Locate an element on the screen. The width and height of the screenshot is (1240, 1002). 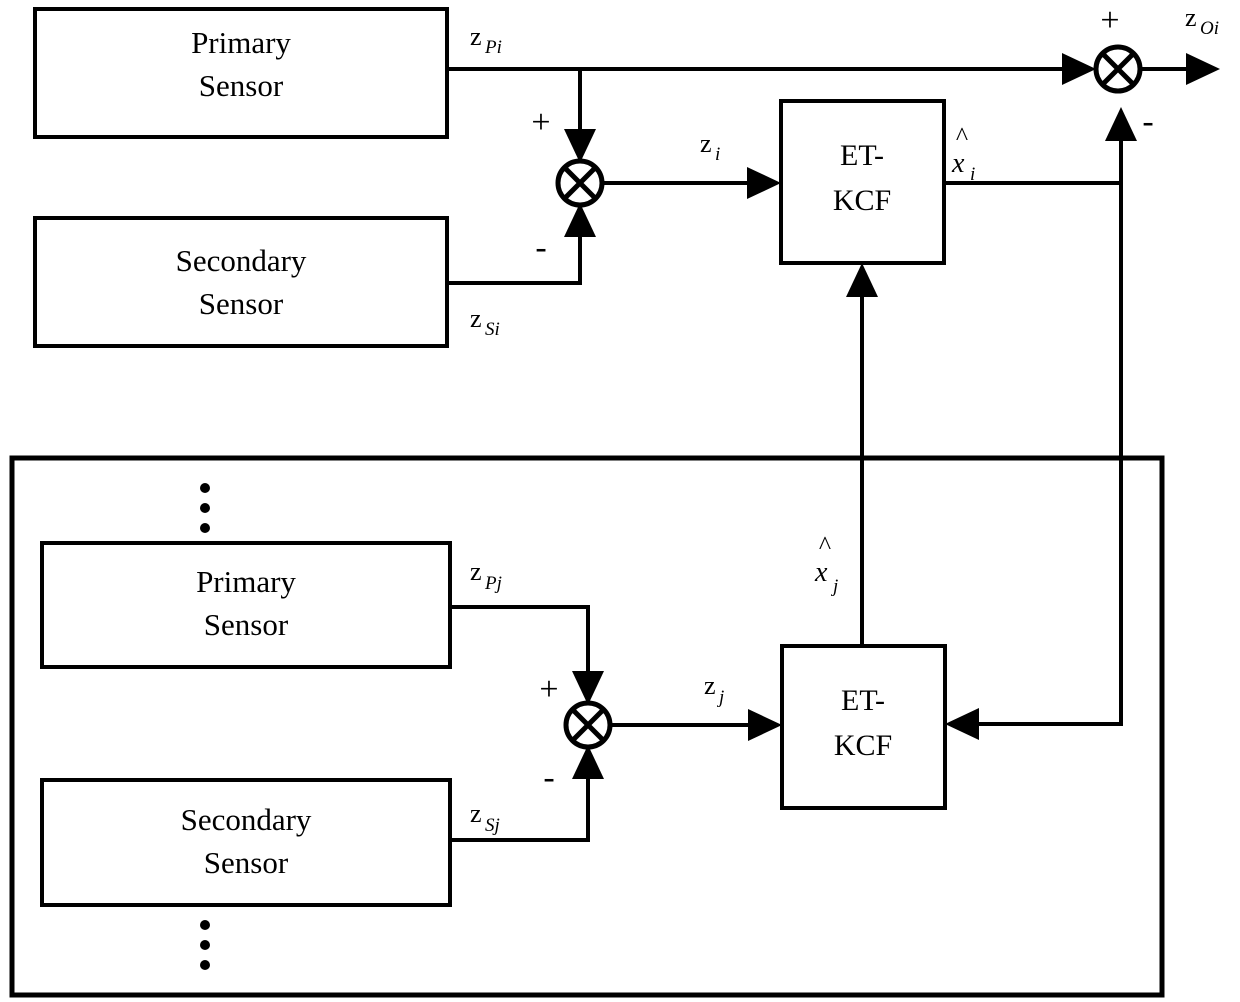
primary-sensor-i-label-line2: Sensor is located at coordinates (241, 85).